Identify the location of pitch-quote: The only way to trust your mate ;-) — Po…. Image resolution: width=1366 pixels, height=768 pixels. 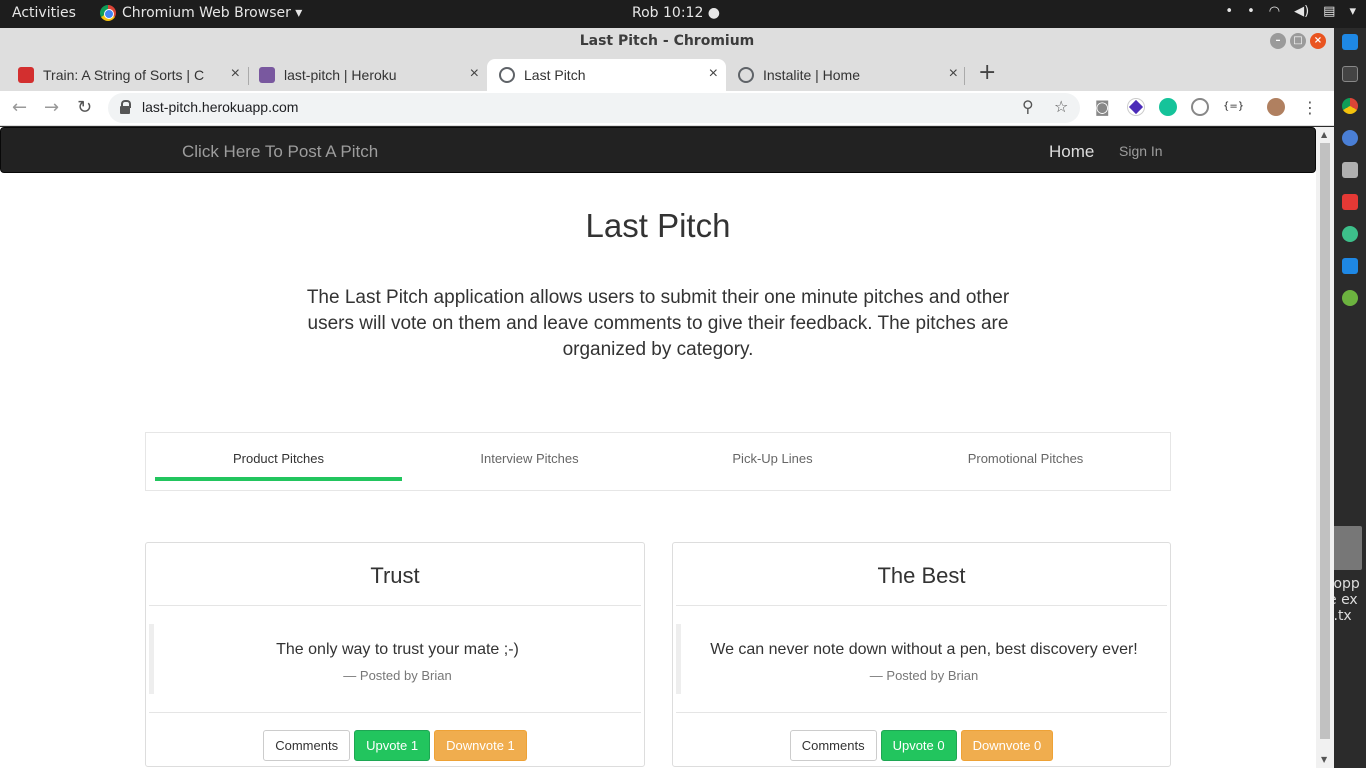
(395, 659).